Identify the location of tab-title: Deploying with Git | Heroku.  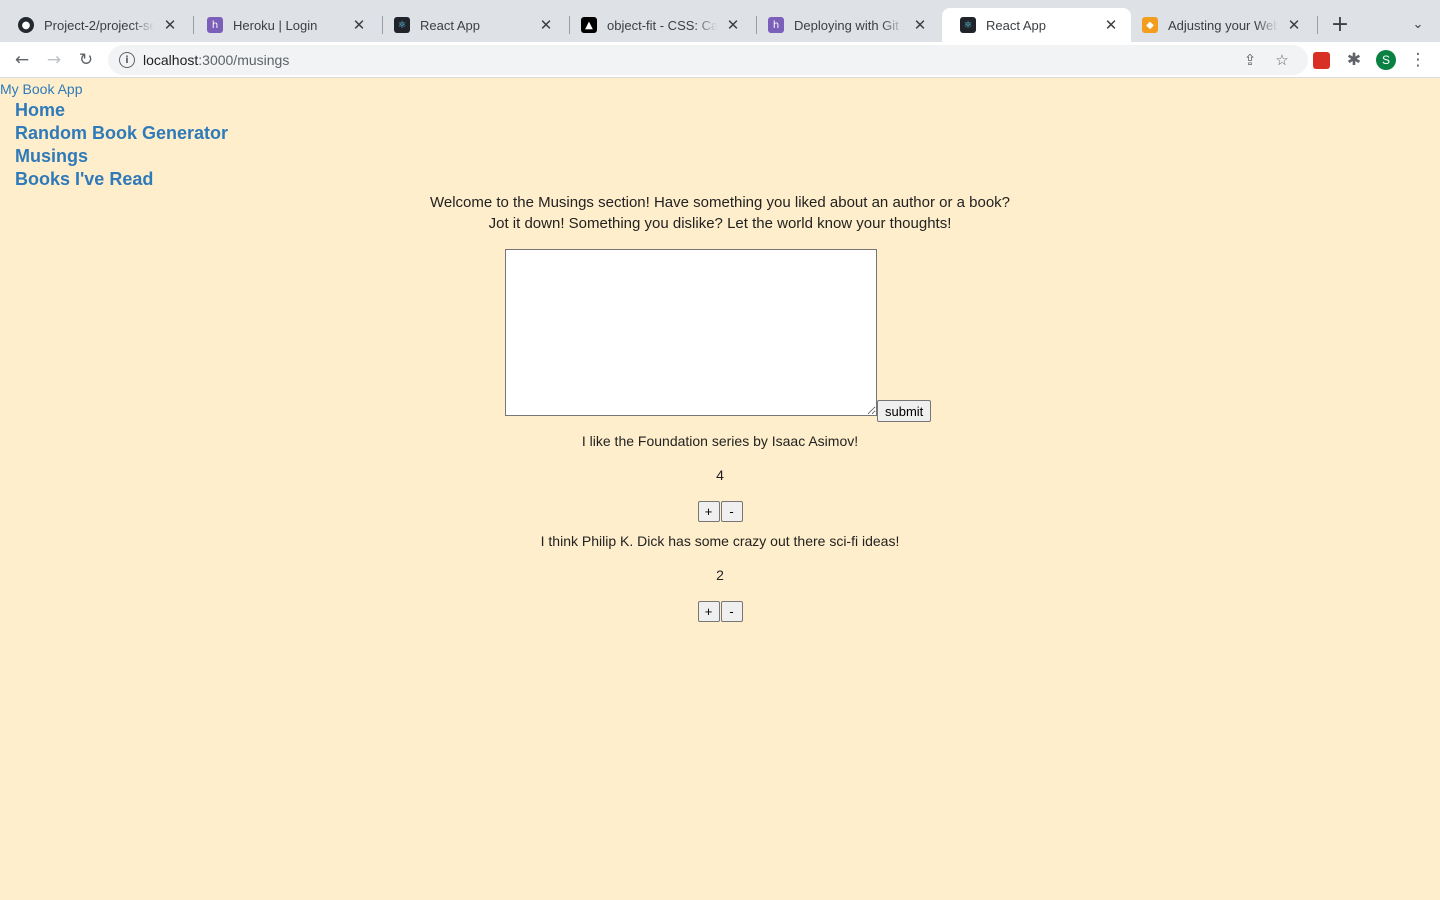
(849, 25).